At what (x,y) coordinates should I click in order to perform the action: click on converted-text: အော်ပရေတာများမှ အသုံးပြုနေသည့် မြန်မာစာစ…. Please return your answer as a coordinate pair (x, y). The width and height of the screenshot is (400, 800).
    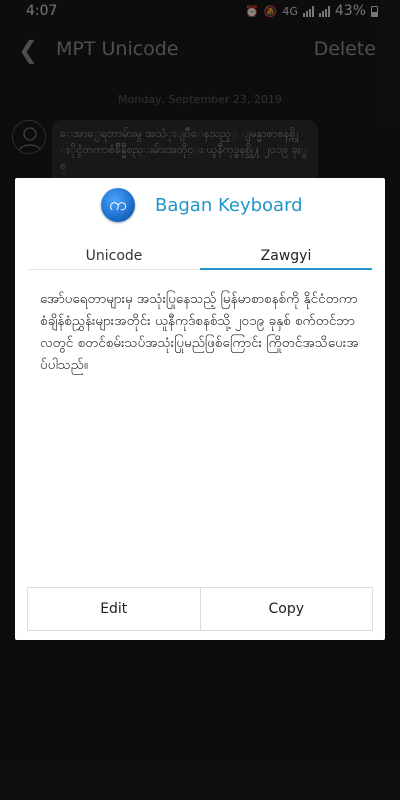
    Looking at the image, I should click on (199, 332).